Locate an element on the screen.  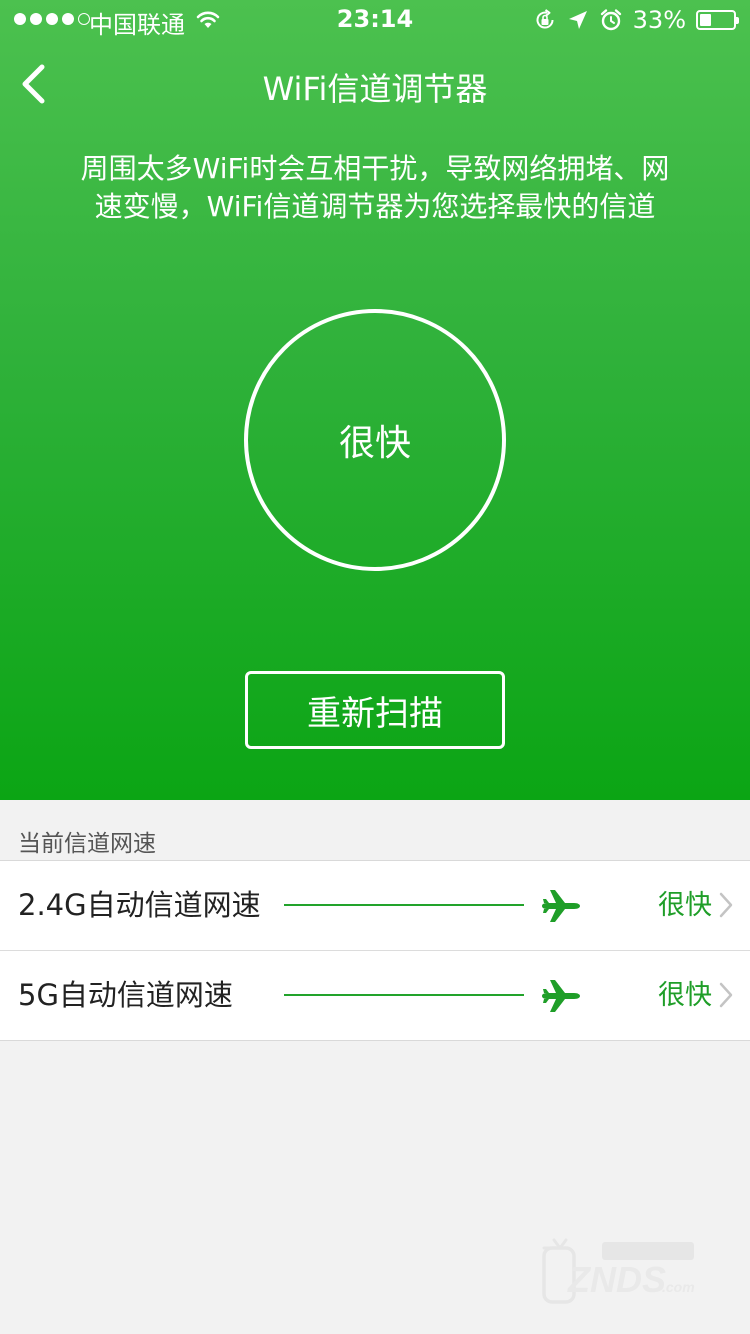
battery-percent: 33% is located at coordinates (659, 20).